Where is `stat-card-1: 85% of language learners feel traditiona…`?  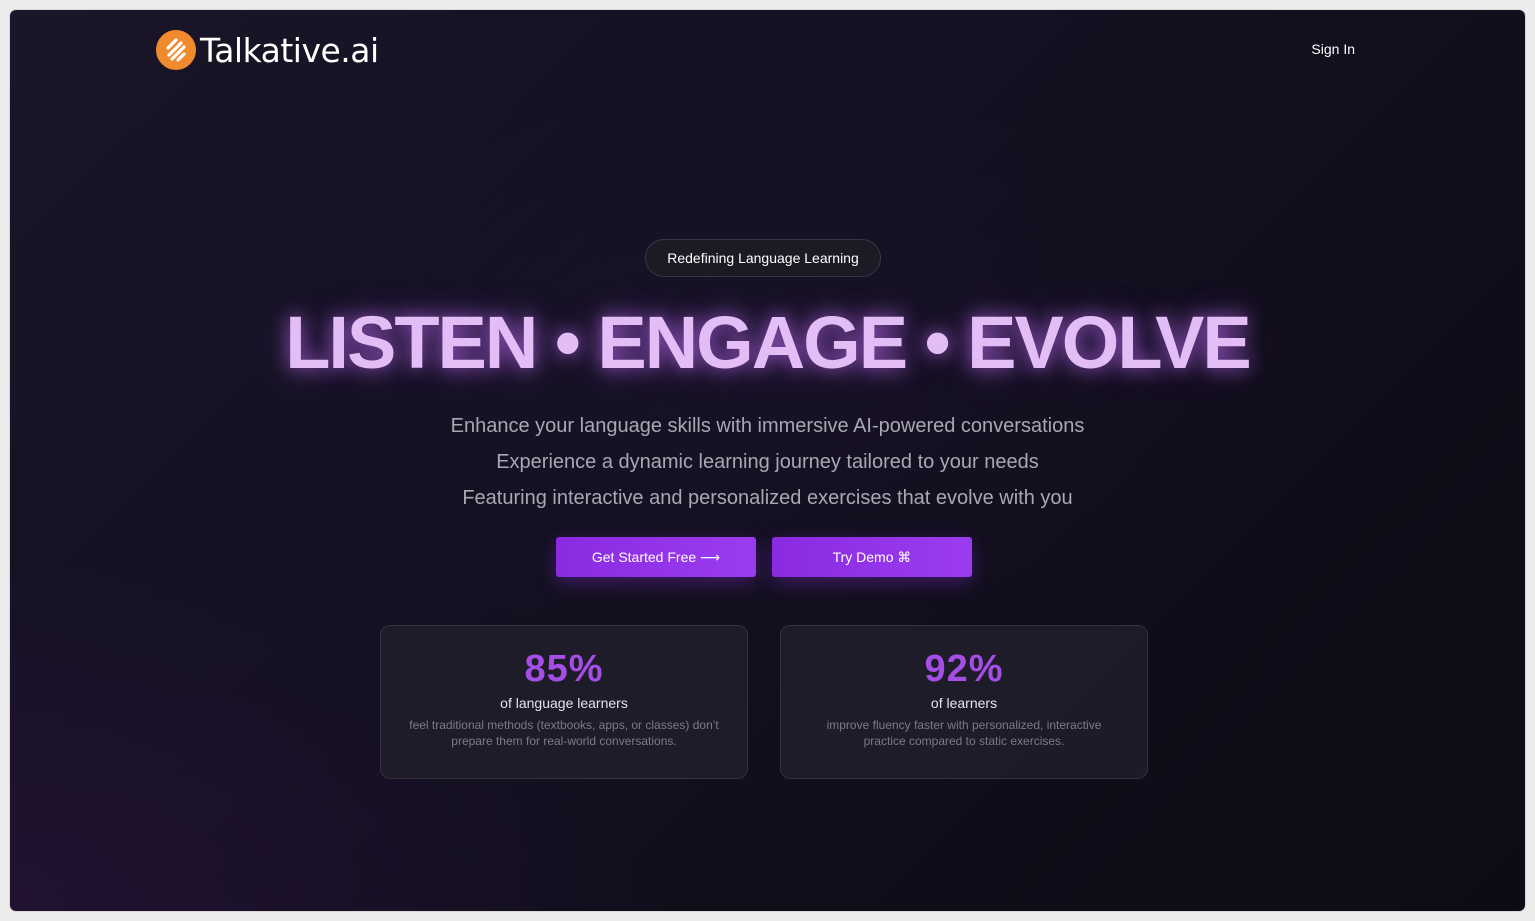 stat-card-1: 85% of language learners feel traditiona… is located at coordinates (564, 702).